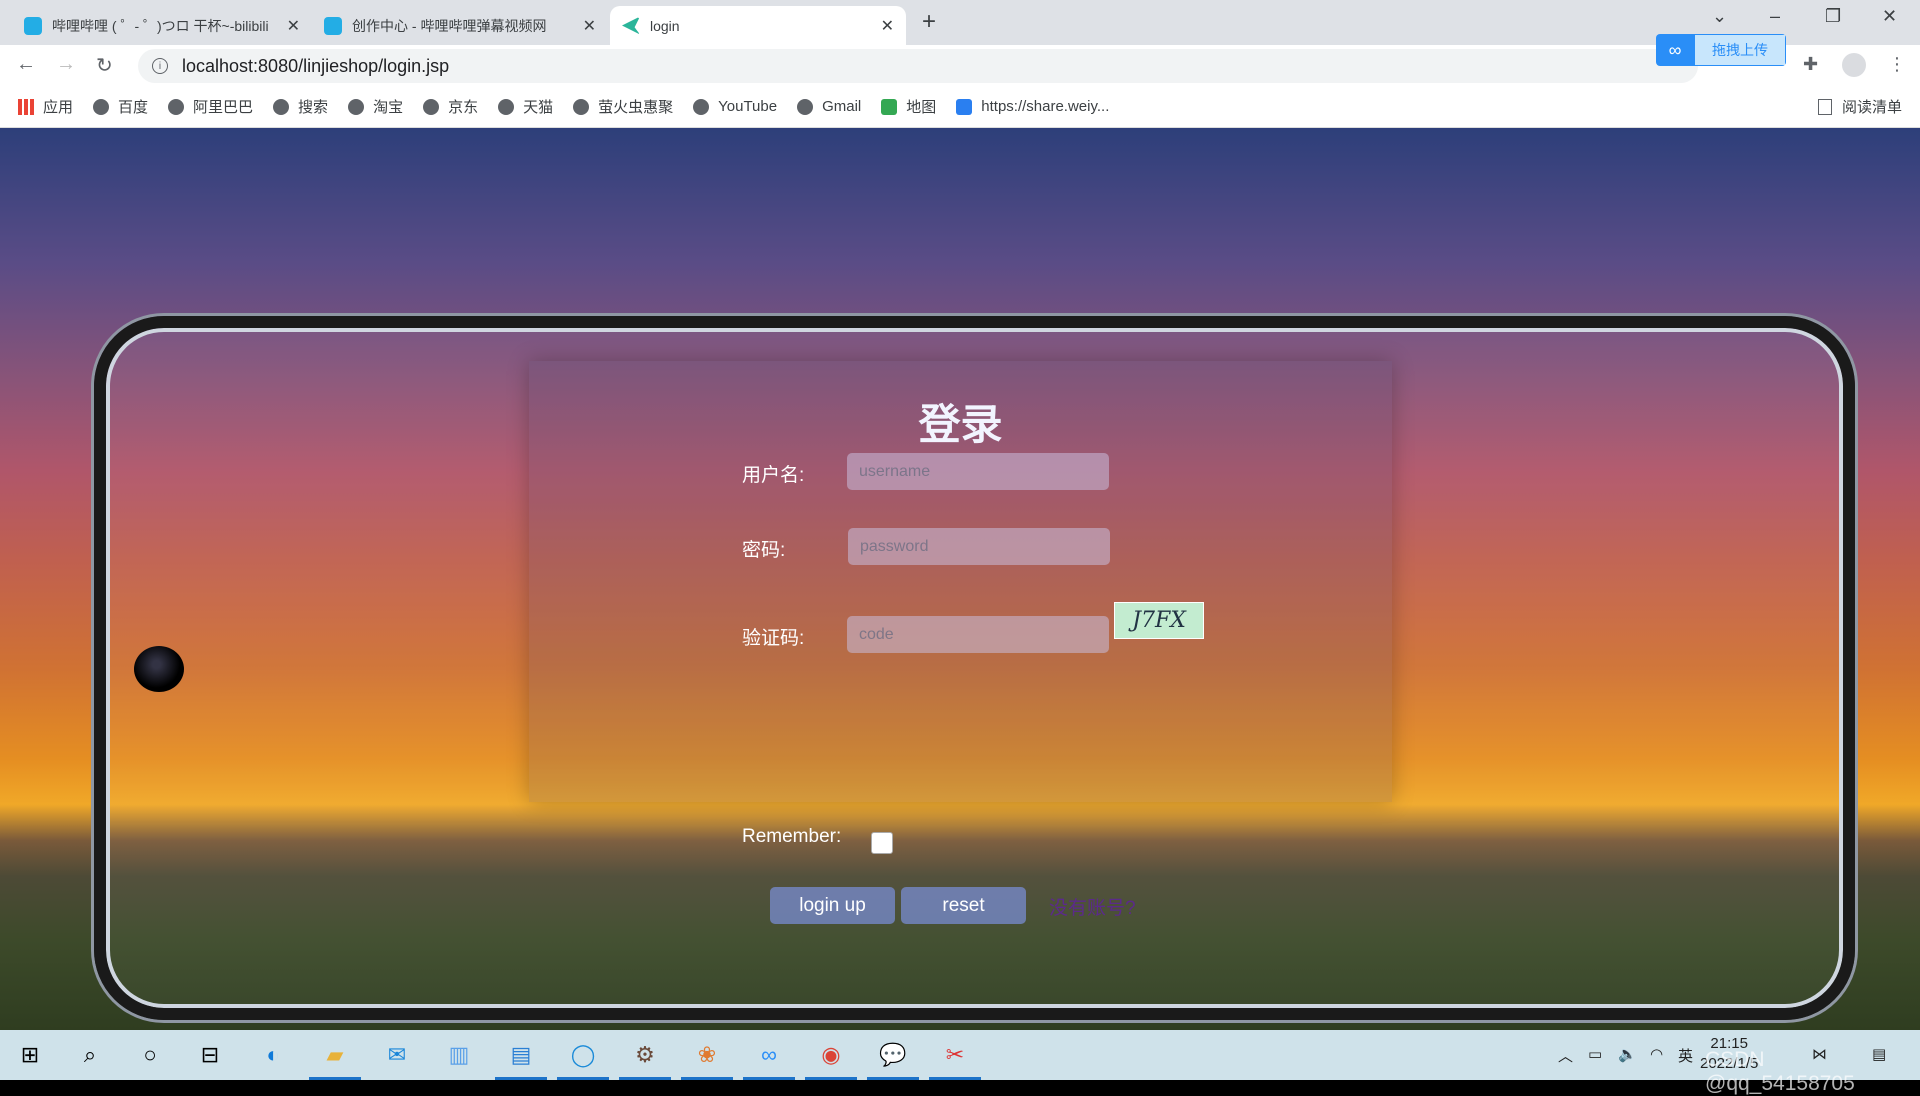 This screenshot has width=1920, height=1096. What do you see at coordinates (1780, 1071) in the screenshot?
I see `watermark: CSDN @qq_54158705` at bounding box center [1780, 1071].